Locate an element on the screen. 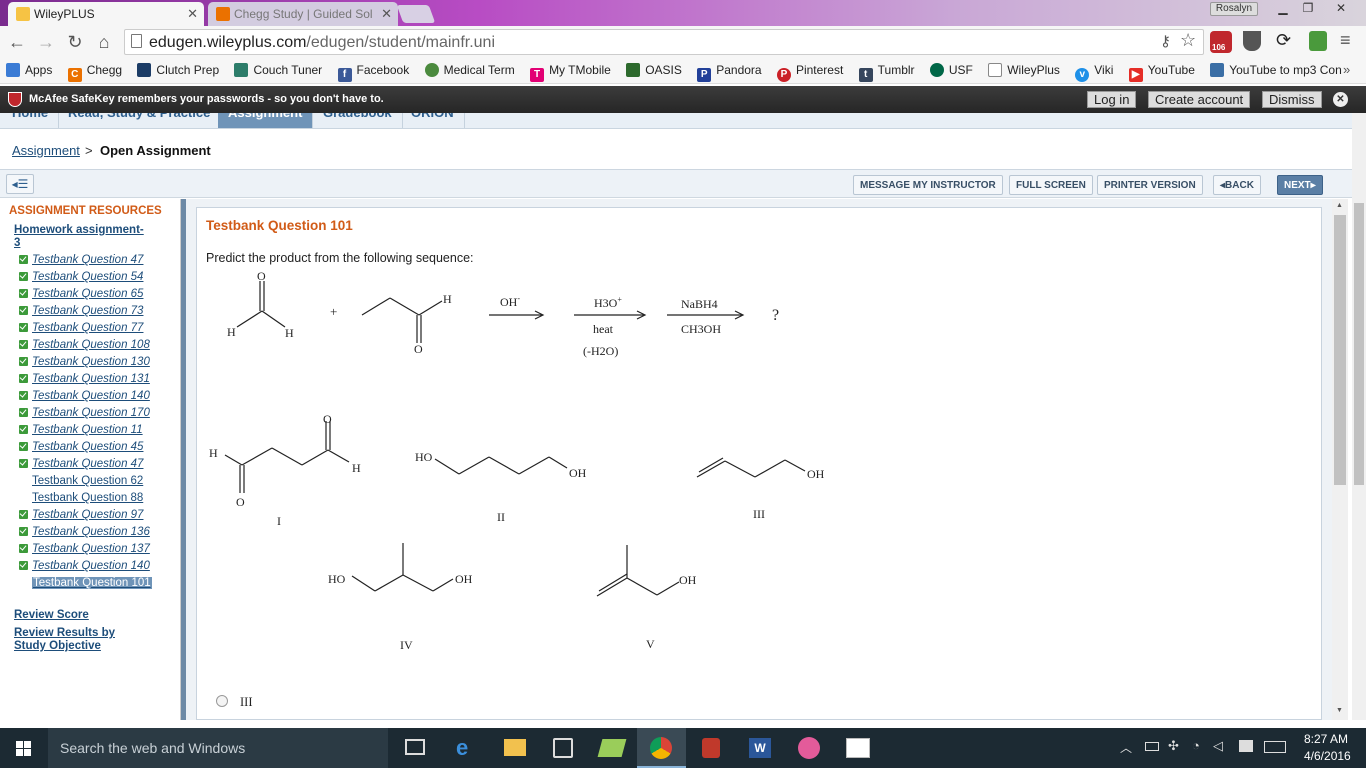  sidebar-question-link: Testbank Question 45 is located at coordinates (81, 447).